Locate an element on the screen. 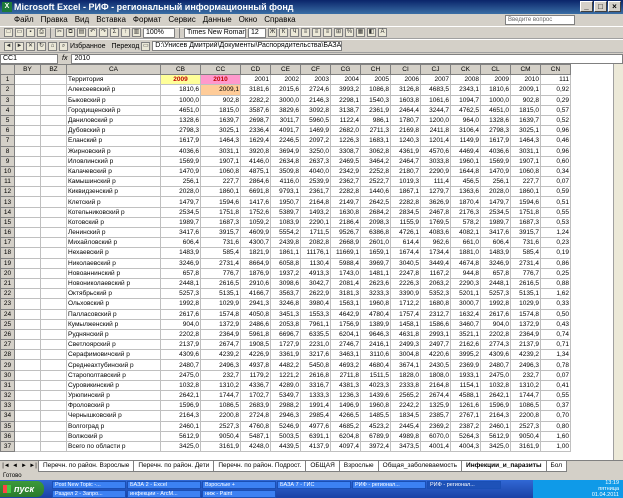 Image resolution: width=623 pixels, height=498 pixels. value-cell: 614,4 is located at coordinates (405, 243).